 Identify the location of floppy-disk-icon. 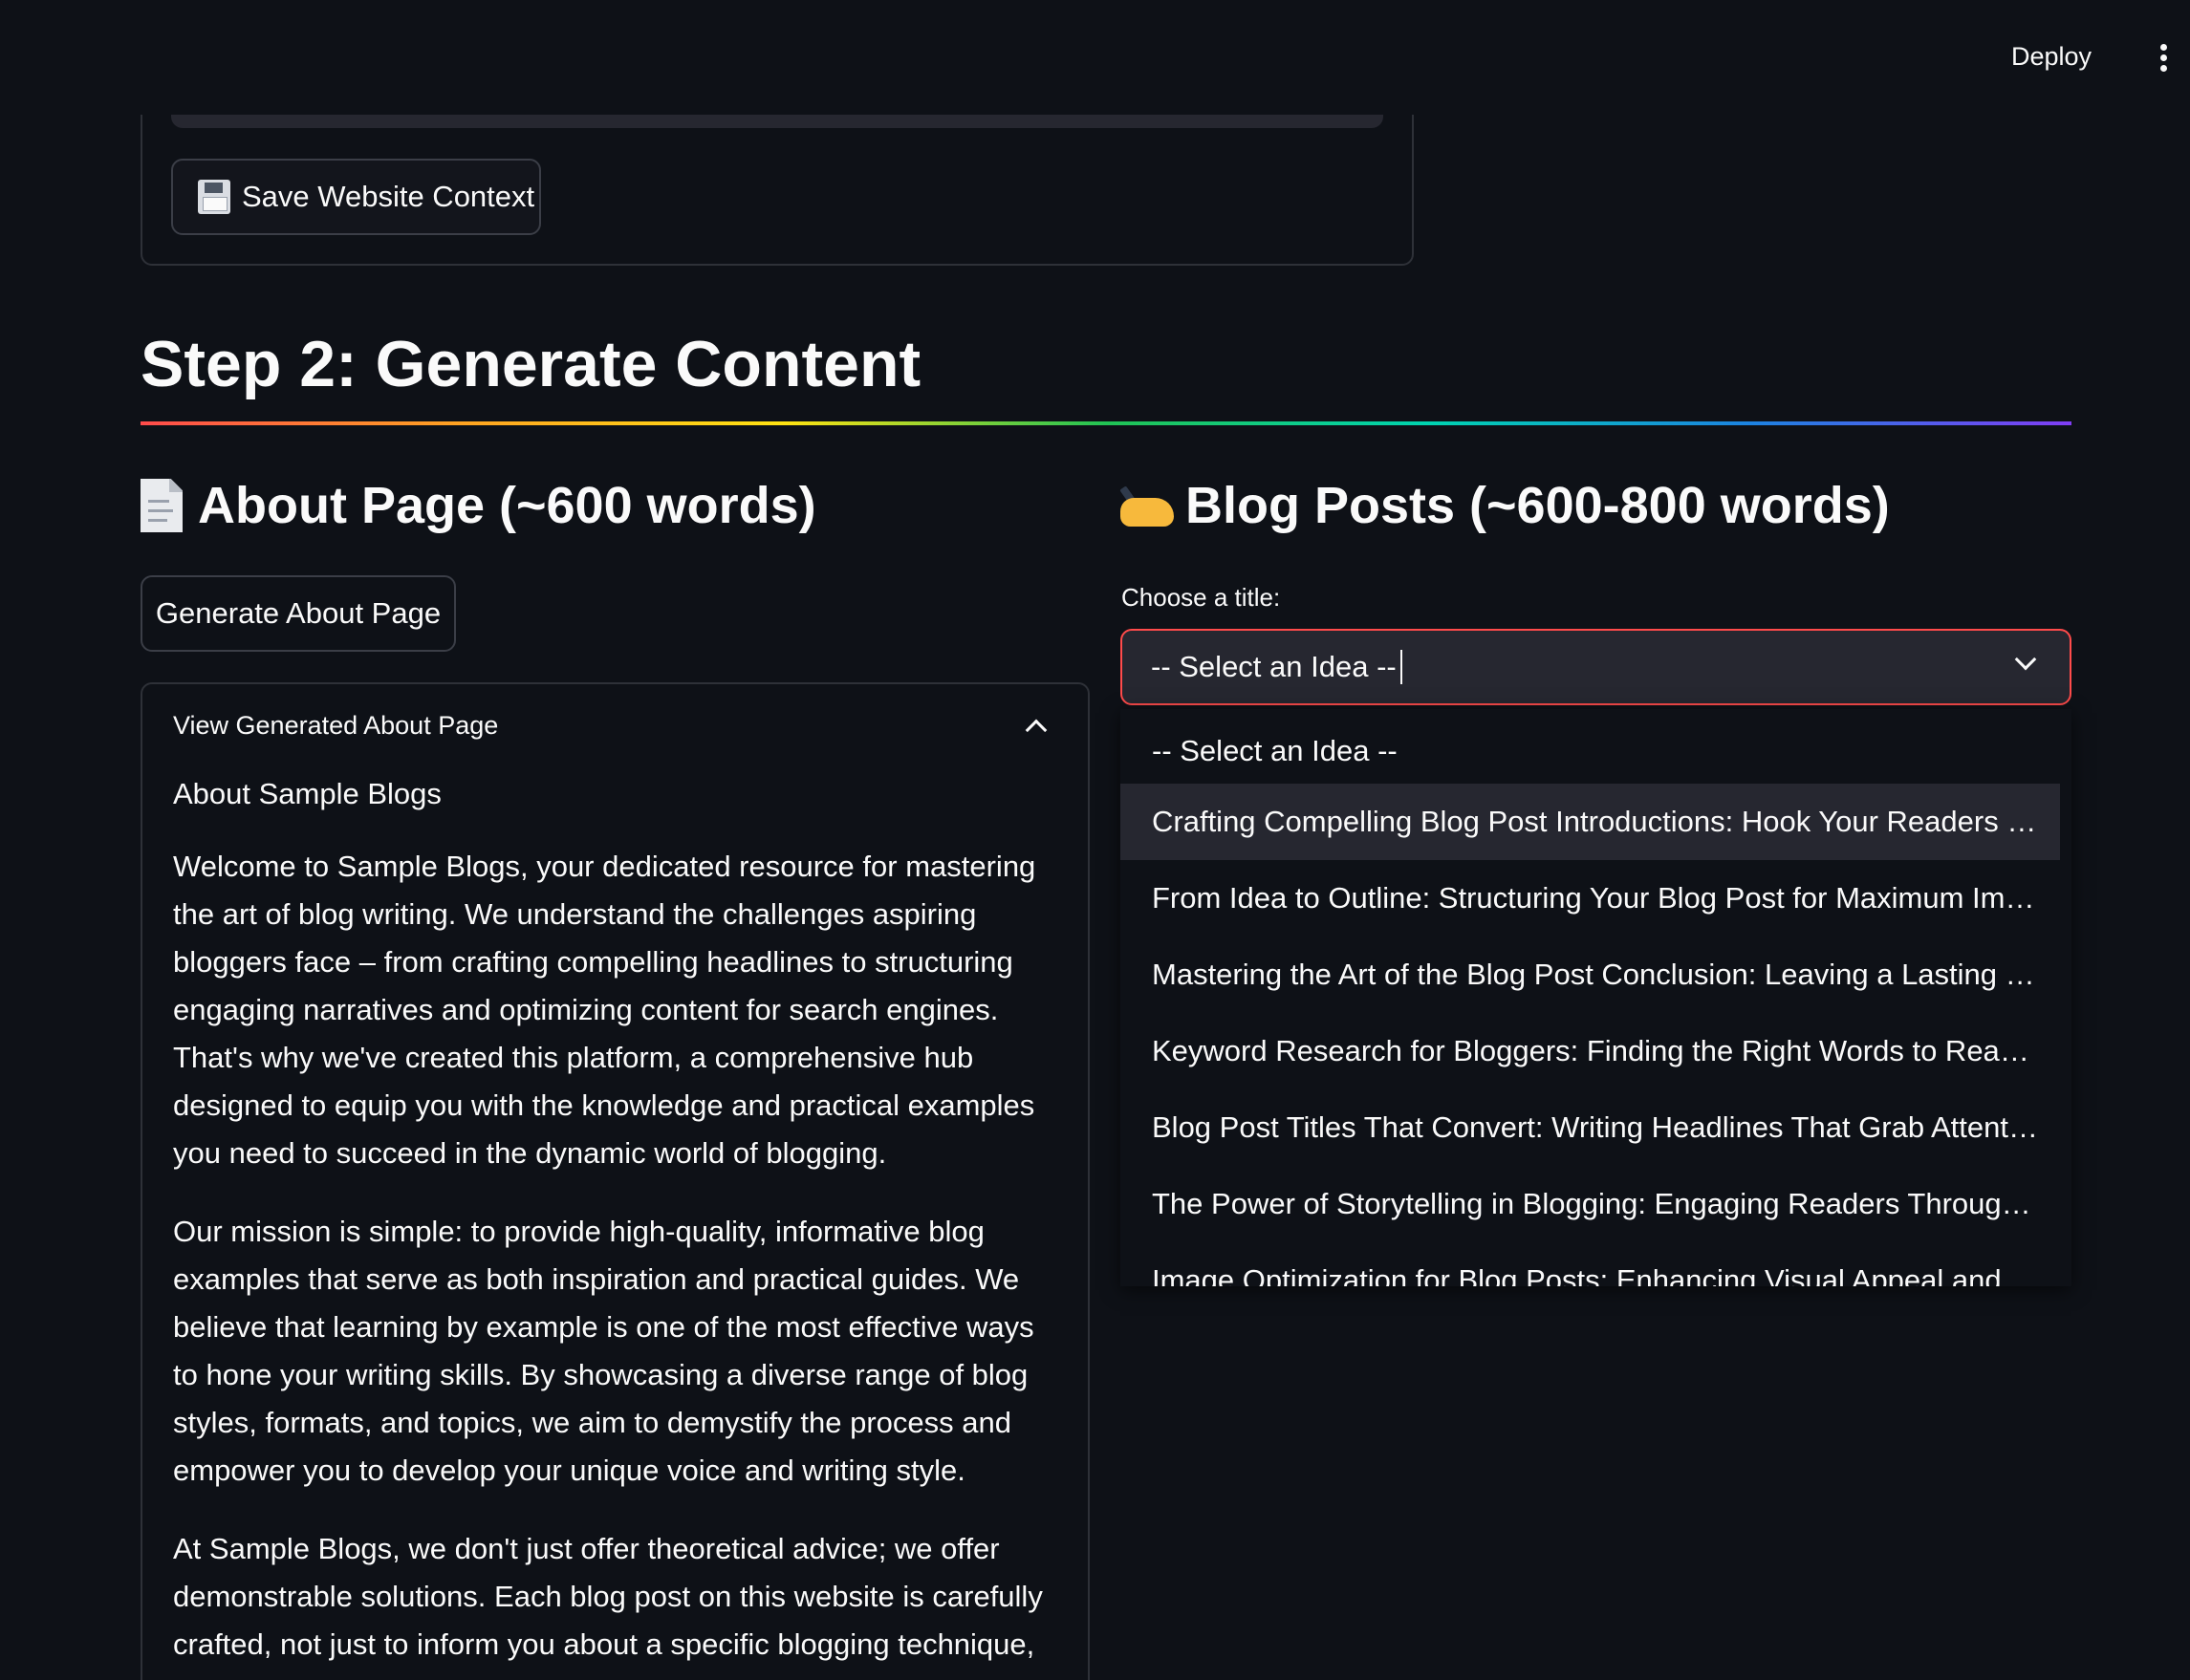
(214, 197).